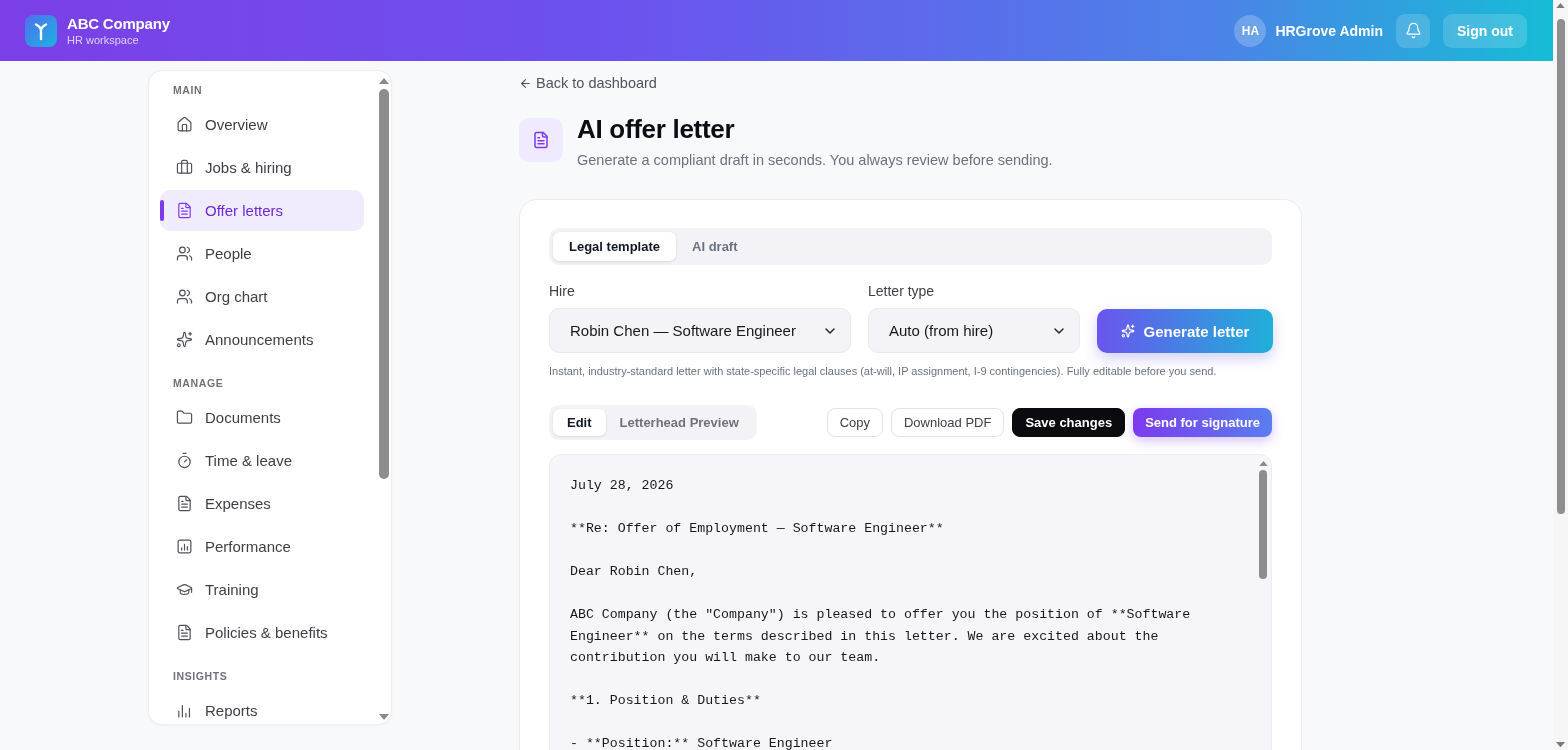 The image size is (1568, 750). What do you see at coordinates (702, 742) in the screenshot?
I see `letter-paragraph: - **Position:** Software Engineer` at bounding box center [702, 742].